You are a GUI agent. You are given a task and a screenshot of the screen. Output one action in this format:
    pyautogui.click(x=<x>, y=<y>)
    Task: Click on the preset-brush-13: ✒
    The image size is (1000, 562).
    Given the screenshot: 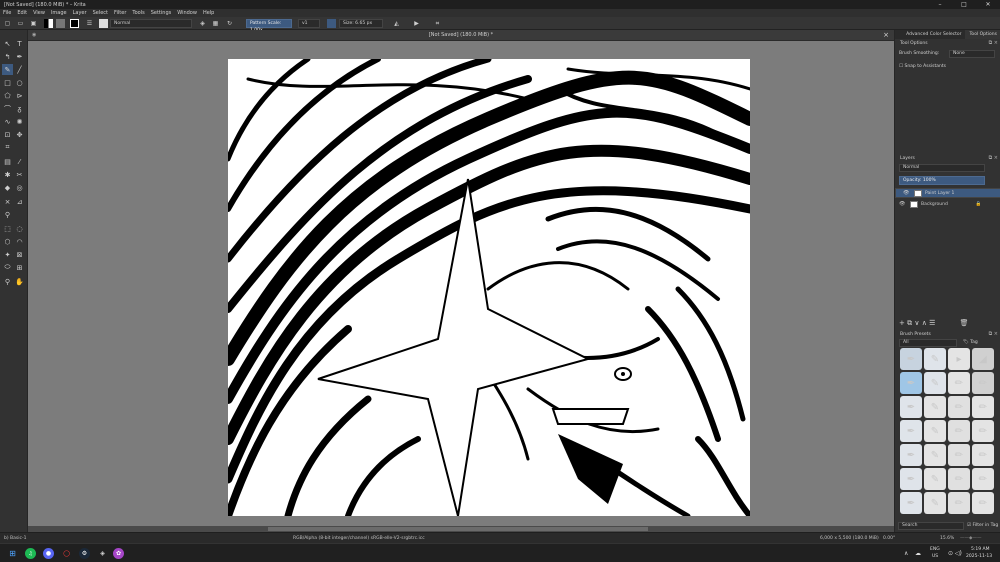 What is the action you would take?
    pyautogui.click(x=911, y=431)
    